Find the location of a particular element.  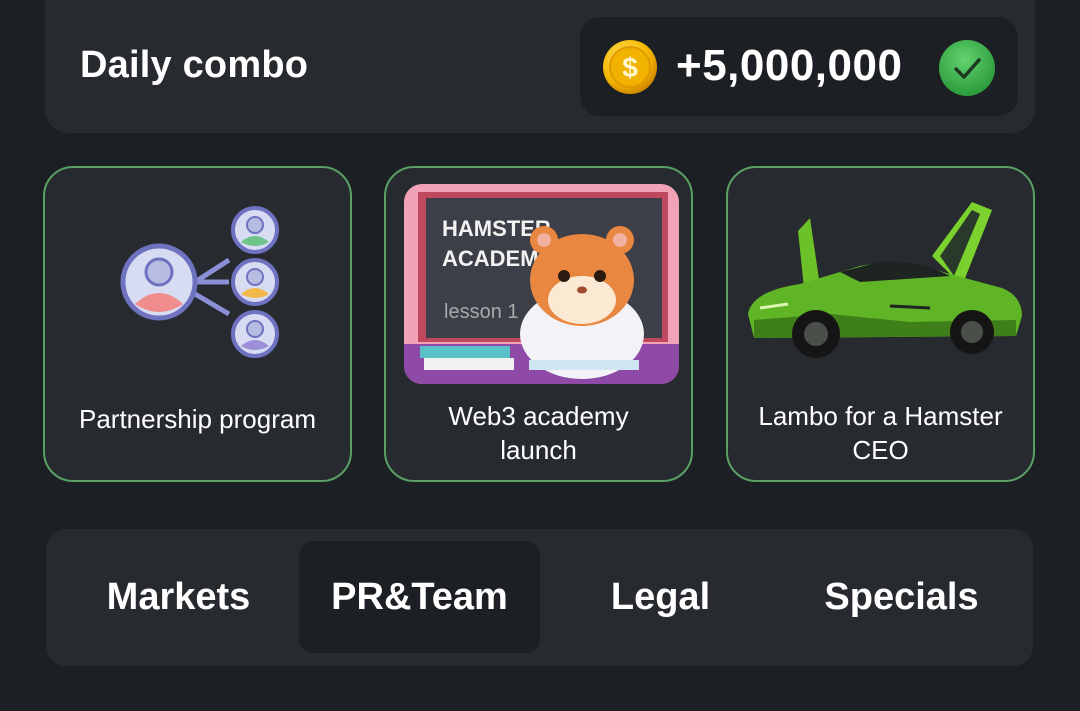

partner-network-icon is located at coordinates (199, 282).